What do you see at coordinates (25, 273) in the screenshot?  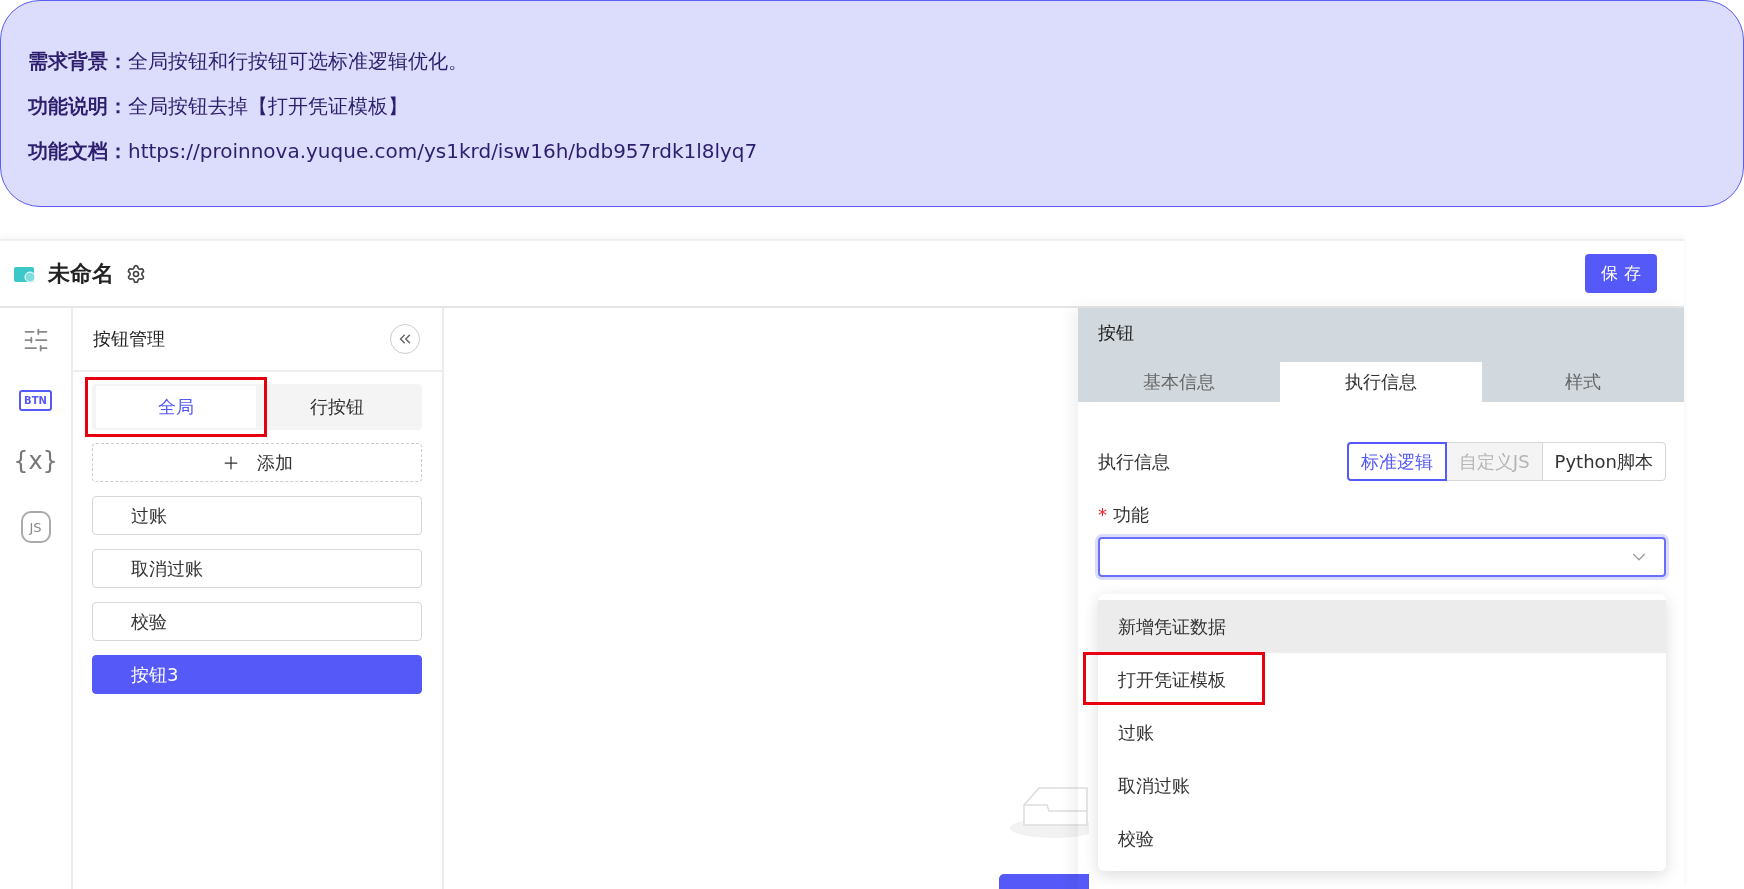 I see `app-logo-icon` at bounding box center [25, 273].